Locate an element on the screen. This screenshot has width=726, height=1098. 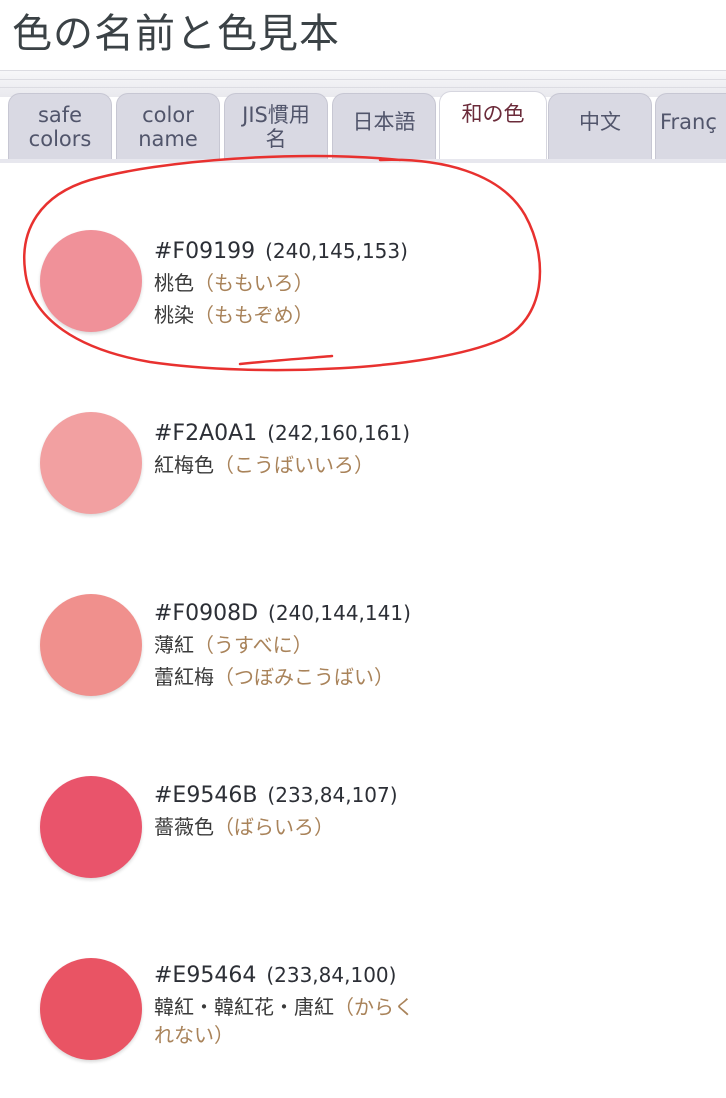
color-name: 蕾紅梅 is located at coordinates (184, 677).